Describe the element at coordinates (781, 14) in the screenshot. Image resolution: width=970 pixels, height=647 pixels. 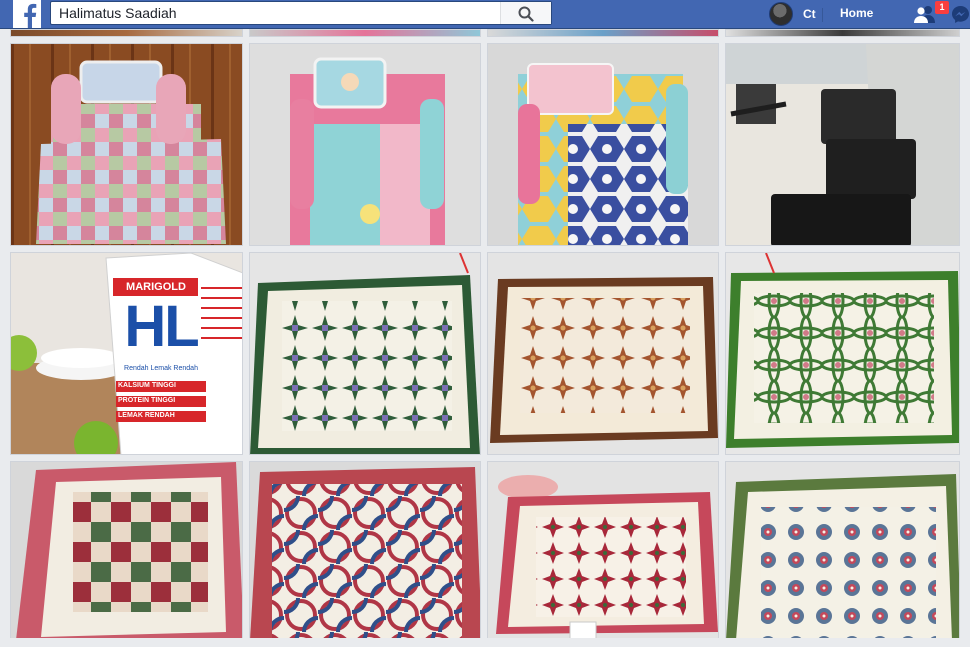
I see `avatar` at that location.